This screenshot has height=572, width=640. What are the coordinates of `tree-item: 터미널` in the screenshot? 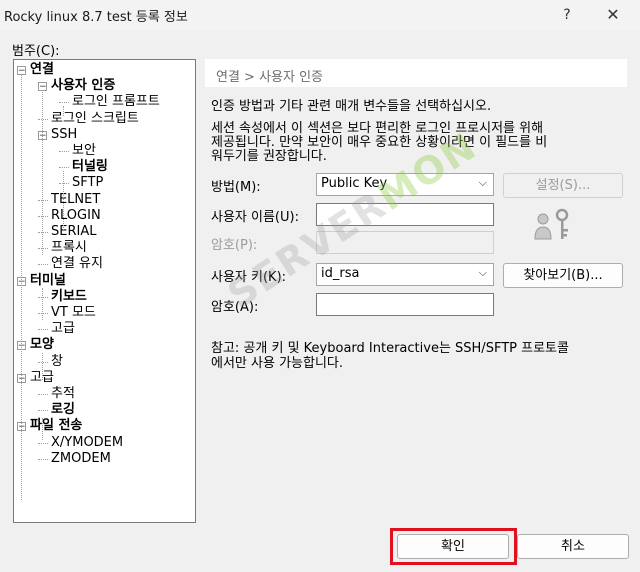 It's located at (48, 281).